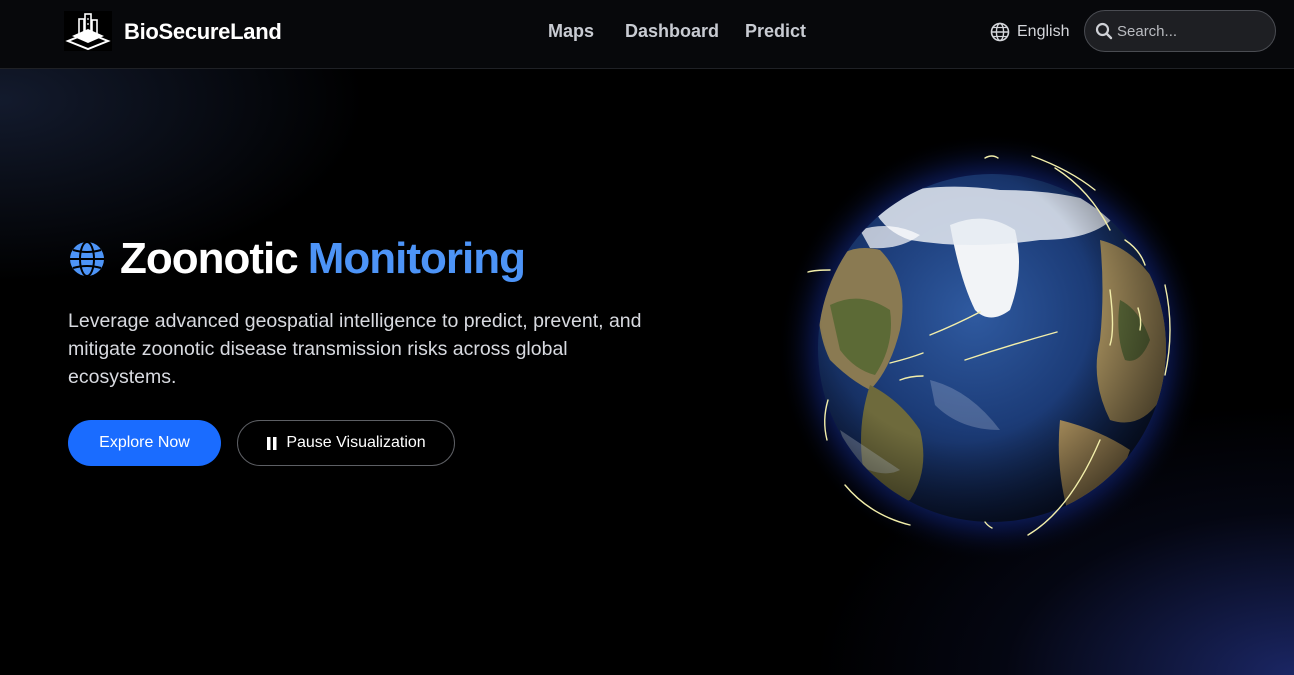 The image size is (1294, 675). I want to click on nav-link-maps: Maps, so click(571, 31).